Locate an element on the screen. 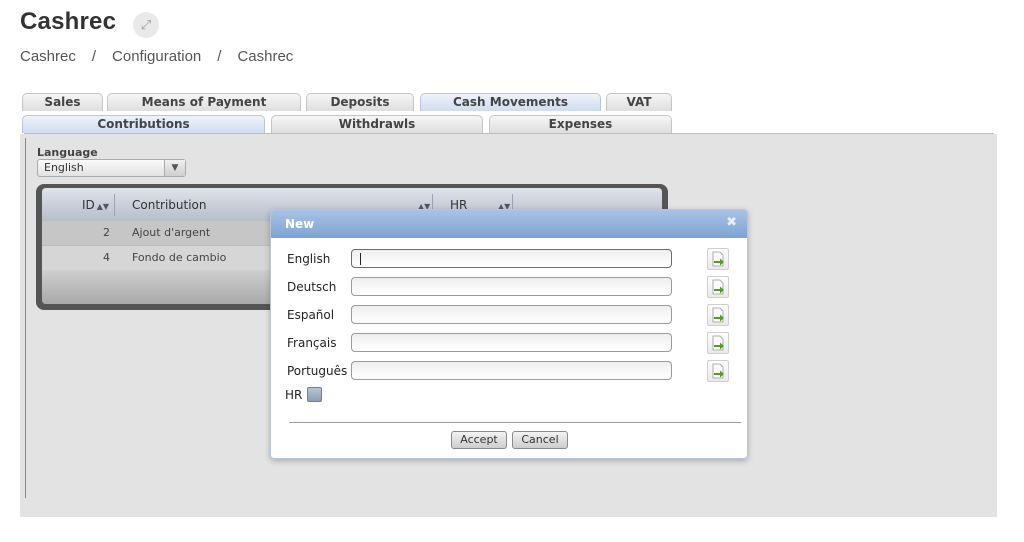 The height and width of the screenshot is (542, 1024). column-header-label: Contribution is located at coordinates (169, 205).